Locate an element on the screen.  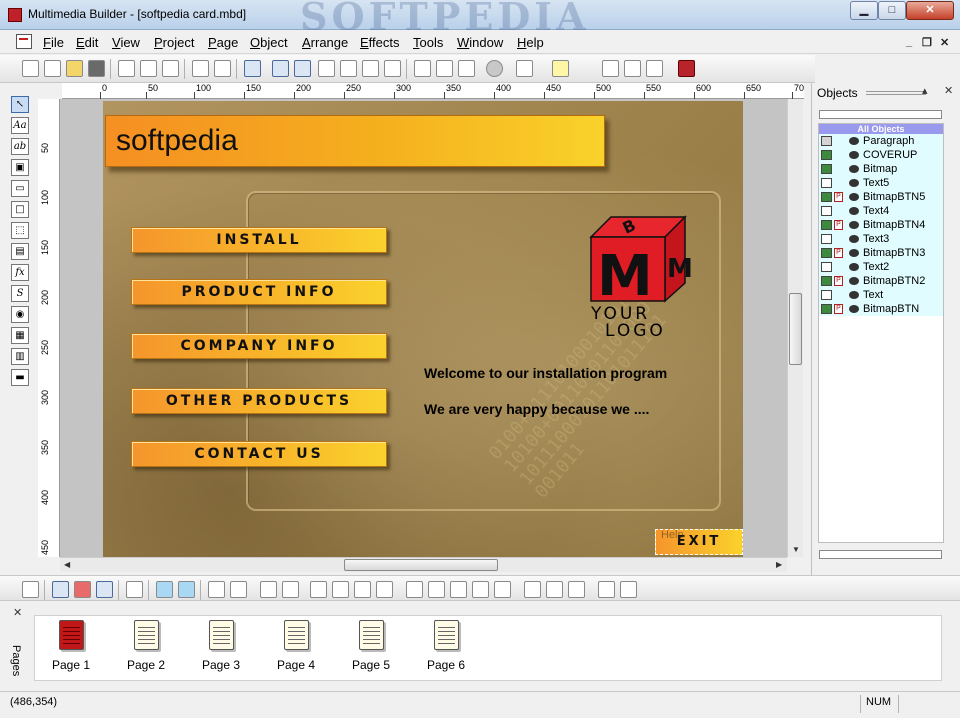
same-size-icon is located at coordinates (502, 589).